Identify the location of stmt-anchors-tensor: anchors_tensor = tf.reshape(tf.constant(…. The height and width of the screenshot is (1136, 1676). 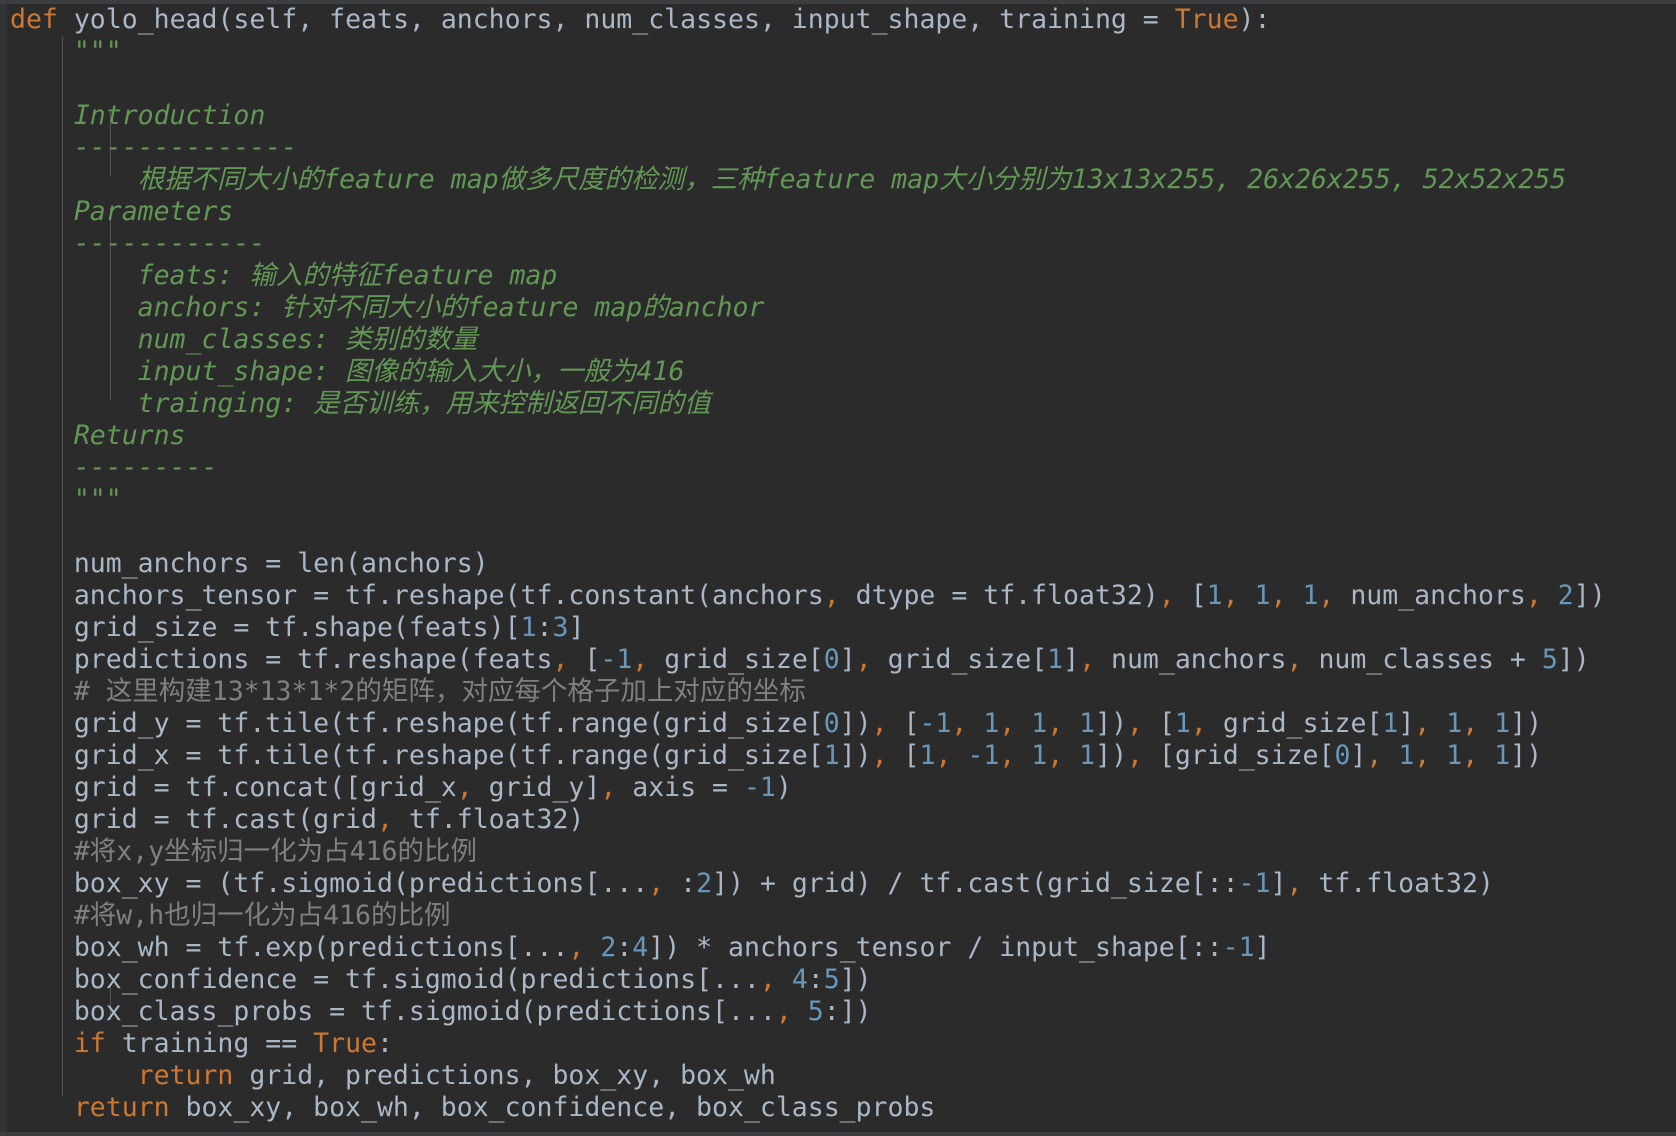
(839, 595).